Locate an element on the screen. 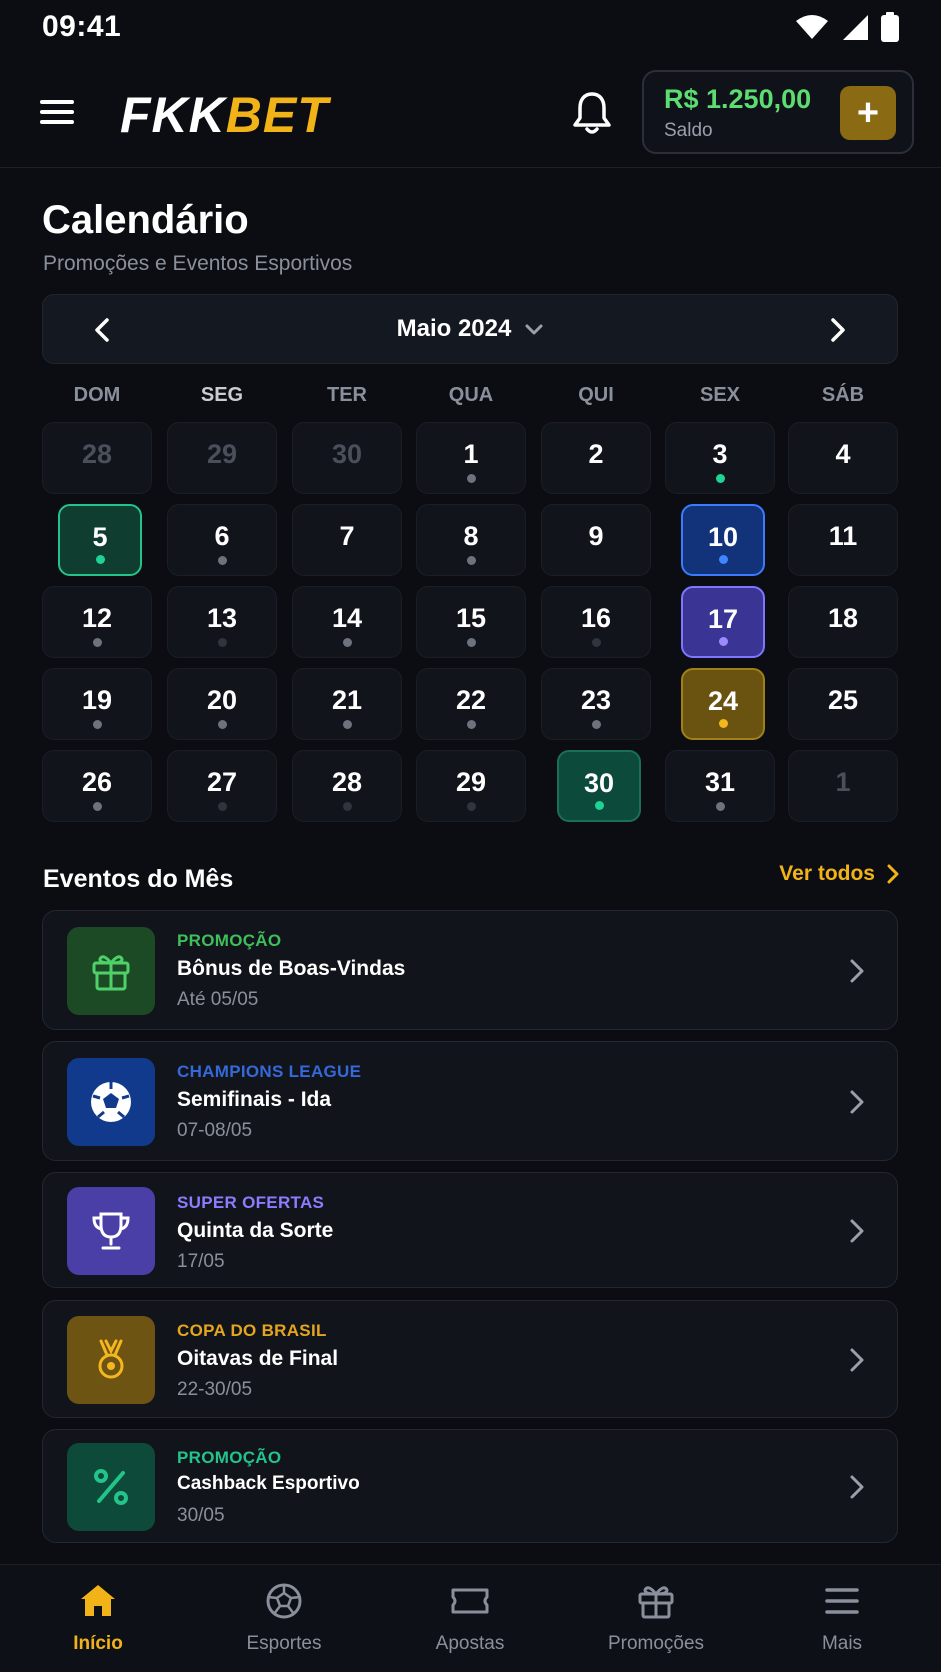  calendar-day: 15 is located at coordinates (471, 622).